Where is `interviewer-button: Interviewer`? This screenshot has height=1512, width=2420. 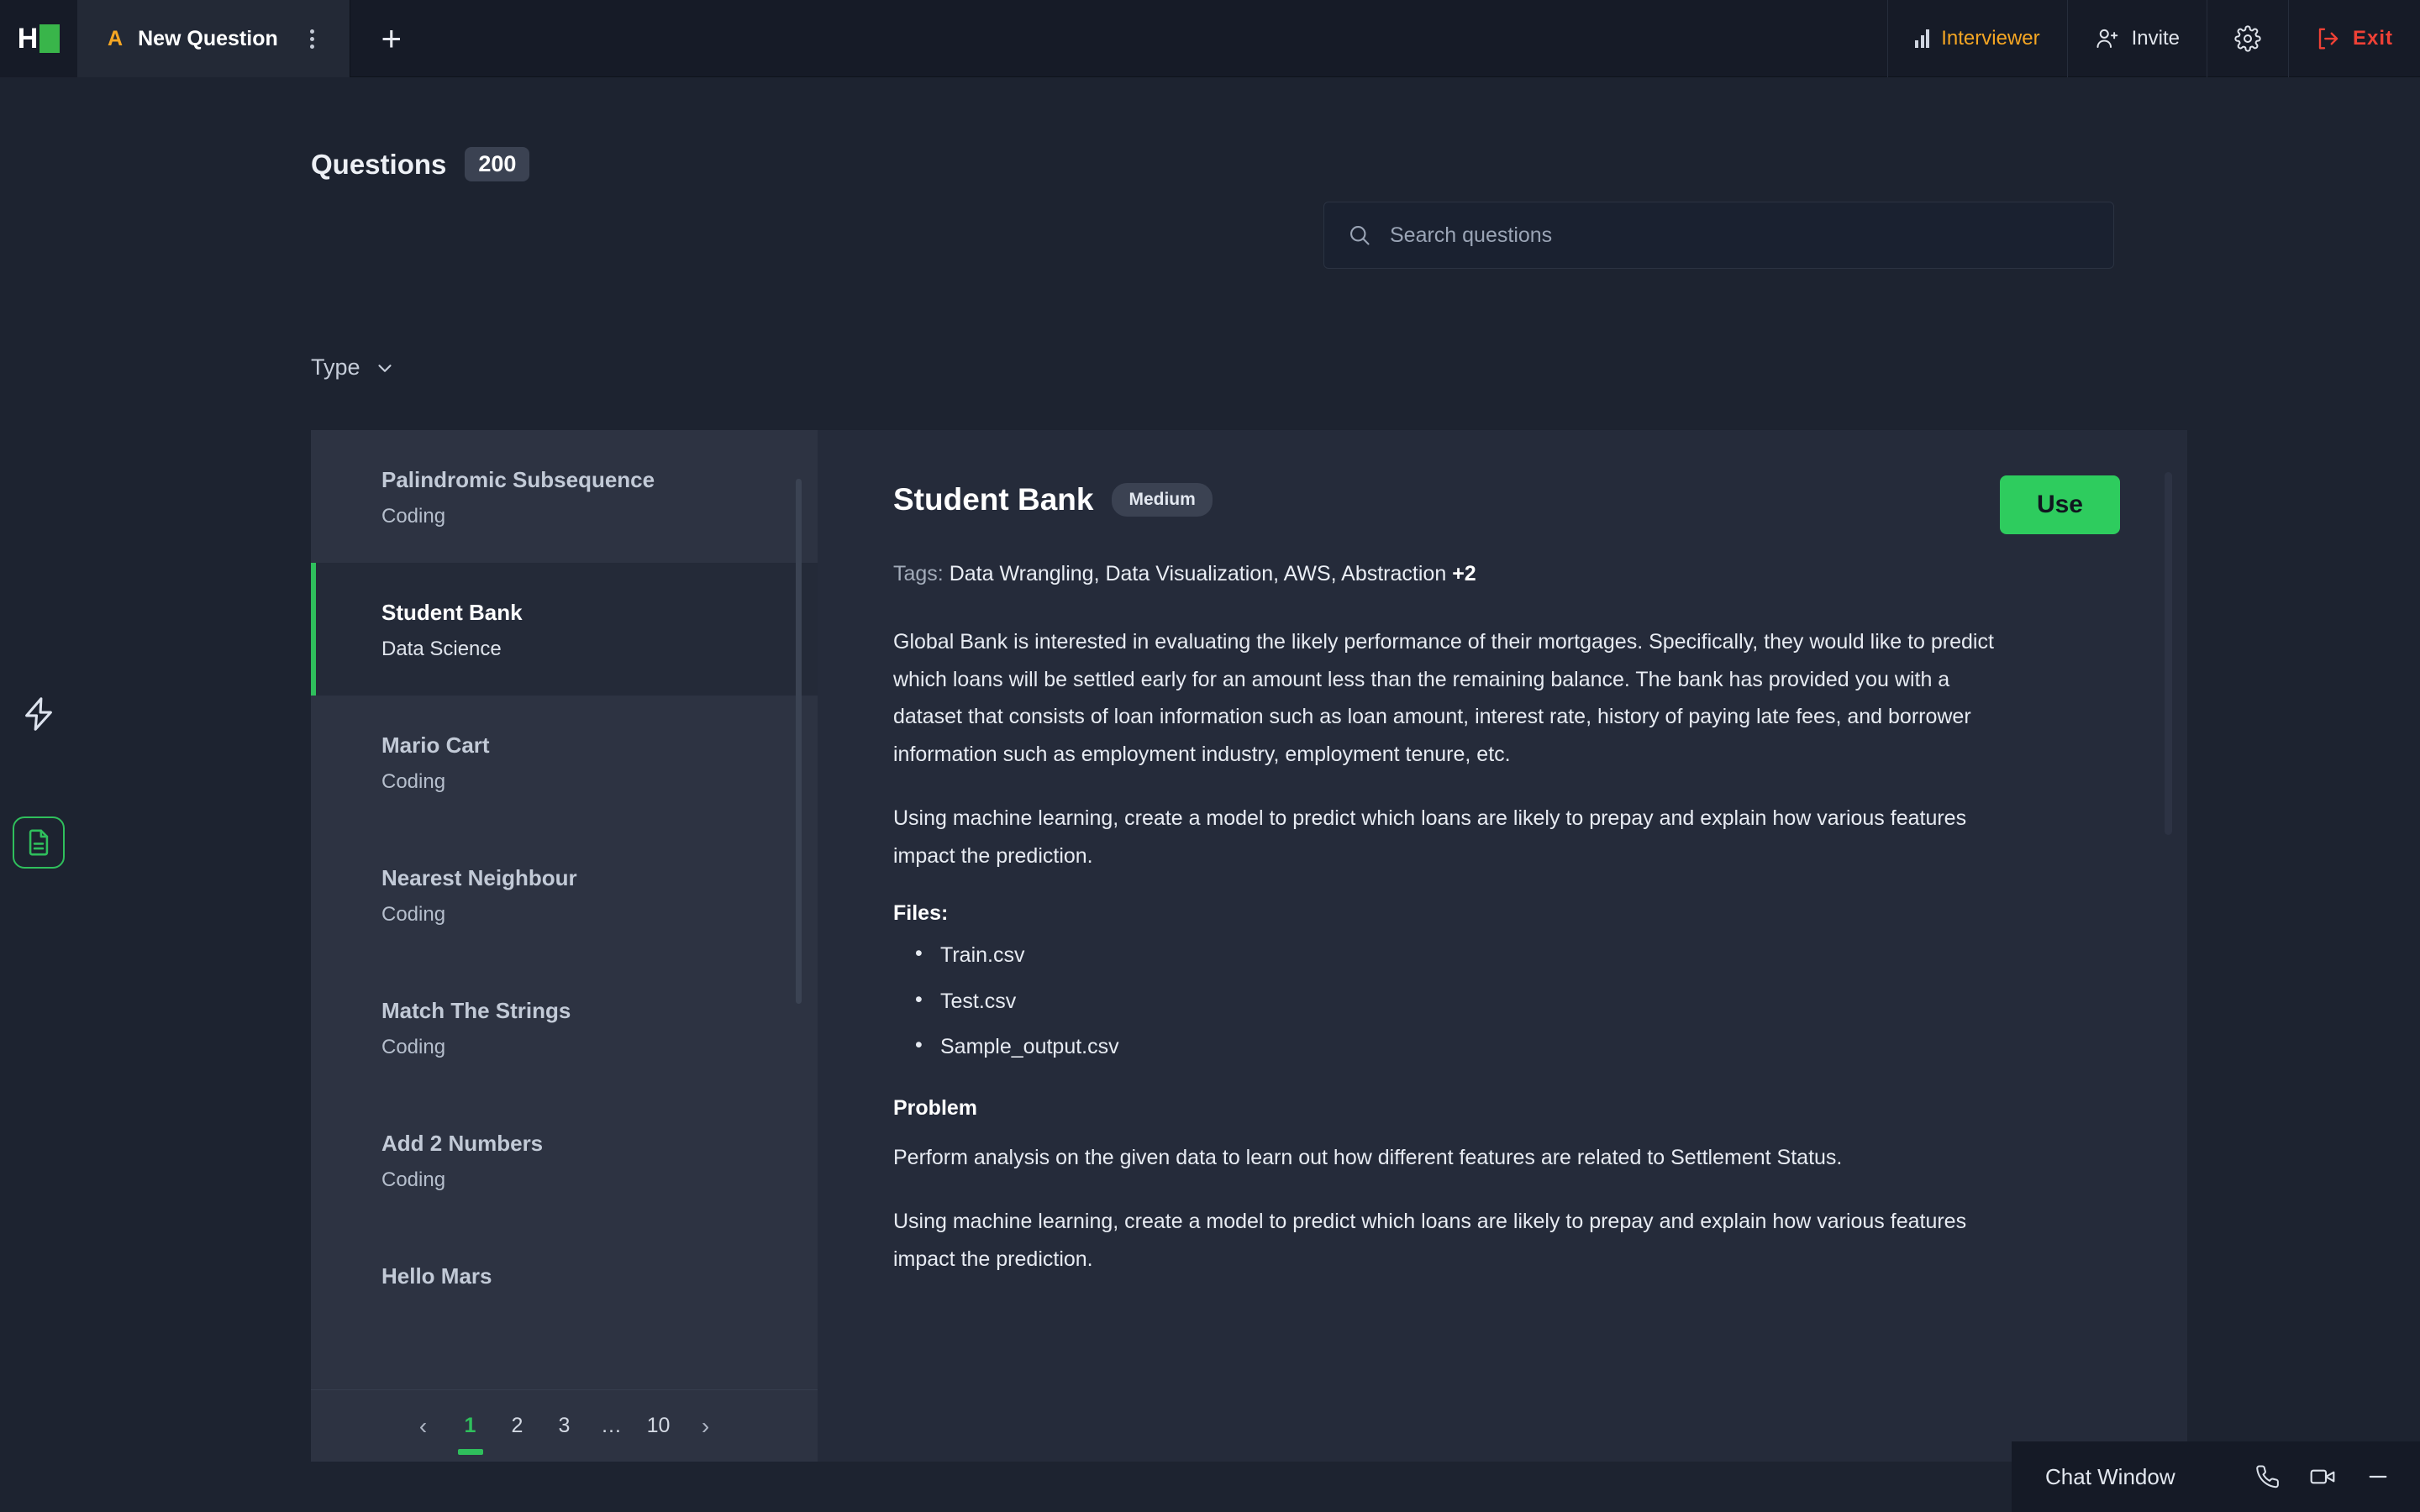 interviewer-button: Interviewer is located at coordinates (1977, 38).